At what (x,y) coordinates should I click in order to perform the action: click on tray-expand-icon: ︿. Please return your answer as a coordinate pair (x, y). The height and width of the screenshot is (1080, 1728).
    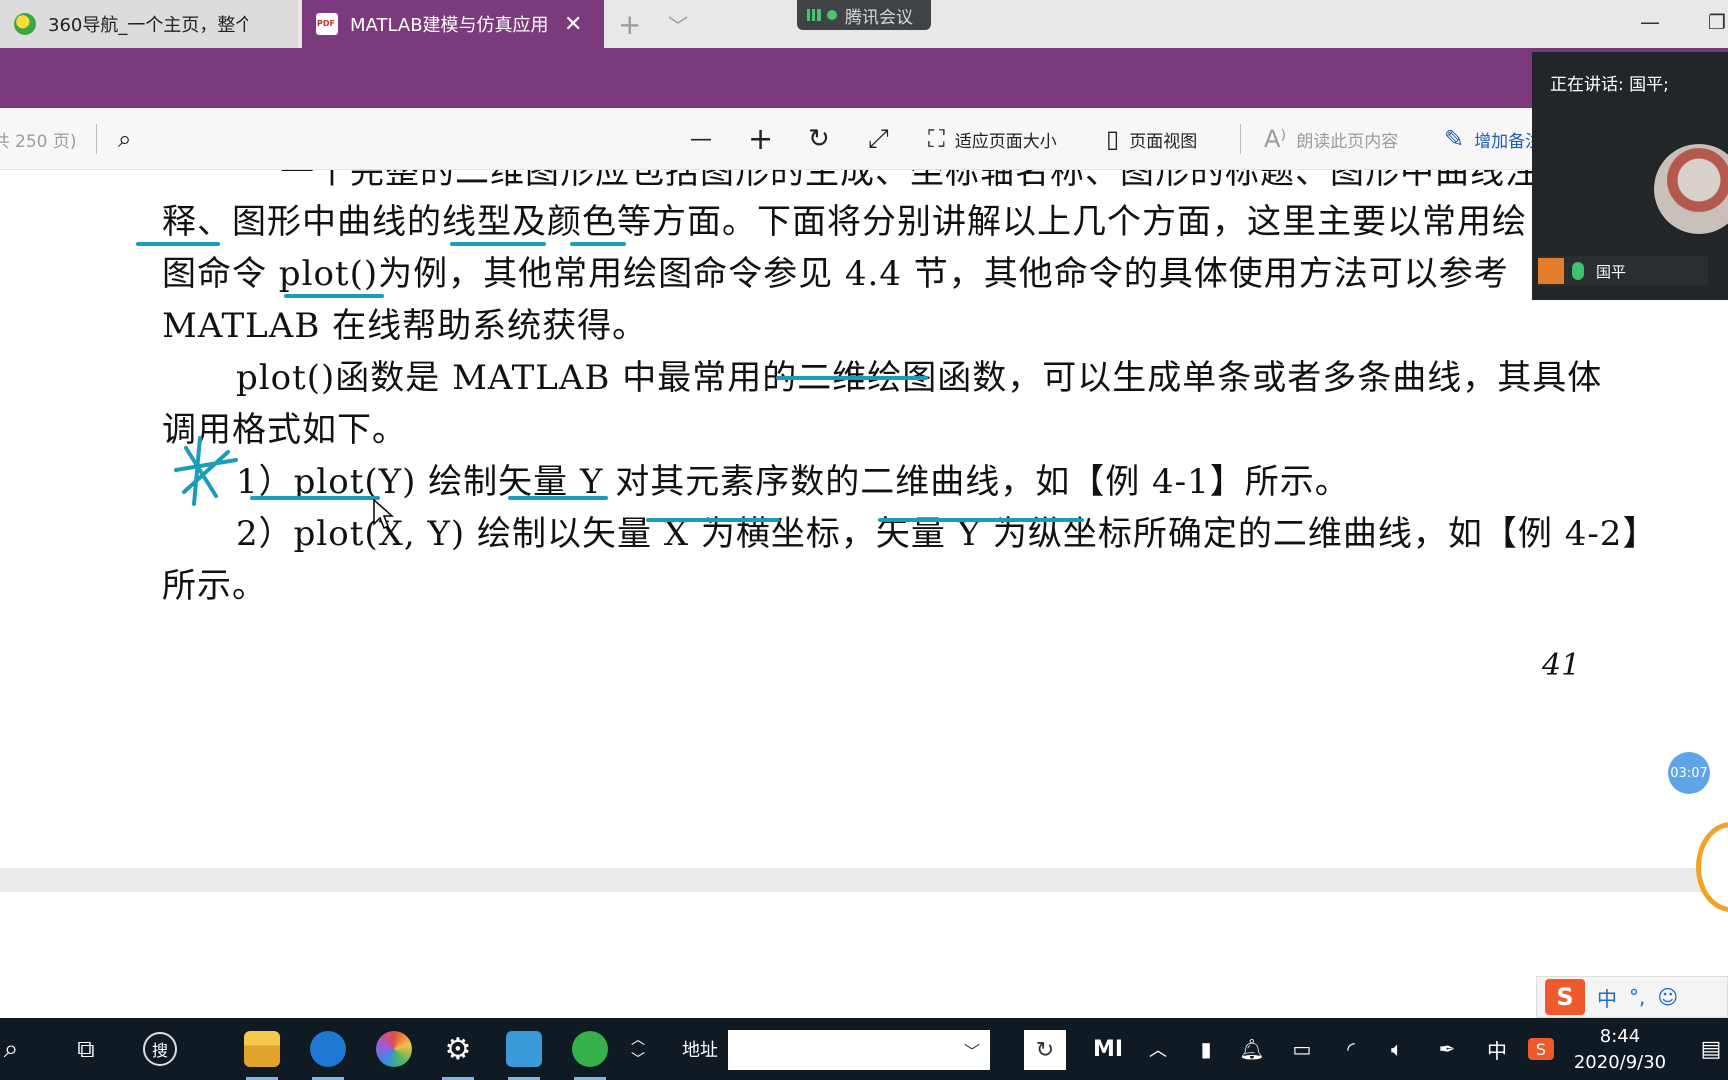
    Looking at the image, I should click on (1158, 1049).